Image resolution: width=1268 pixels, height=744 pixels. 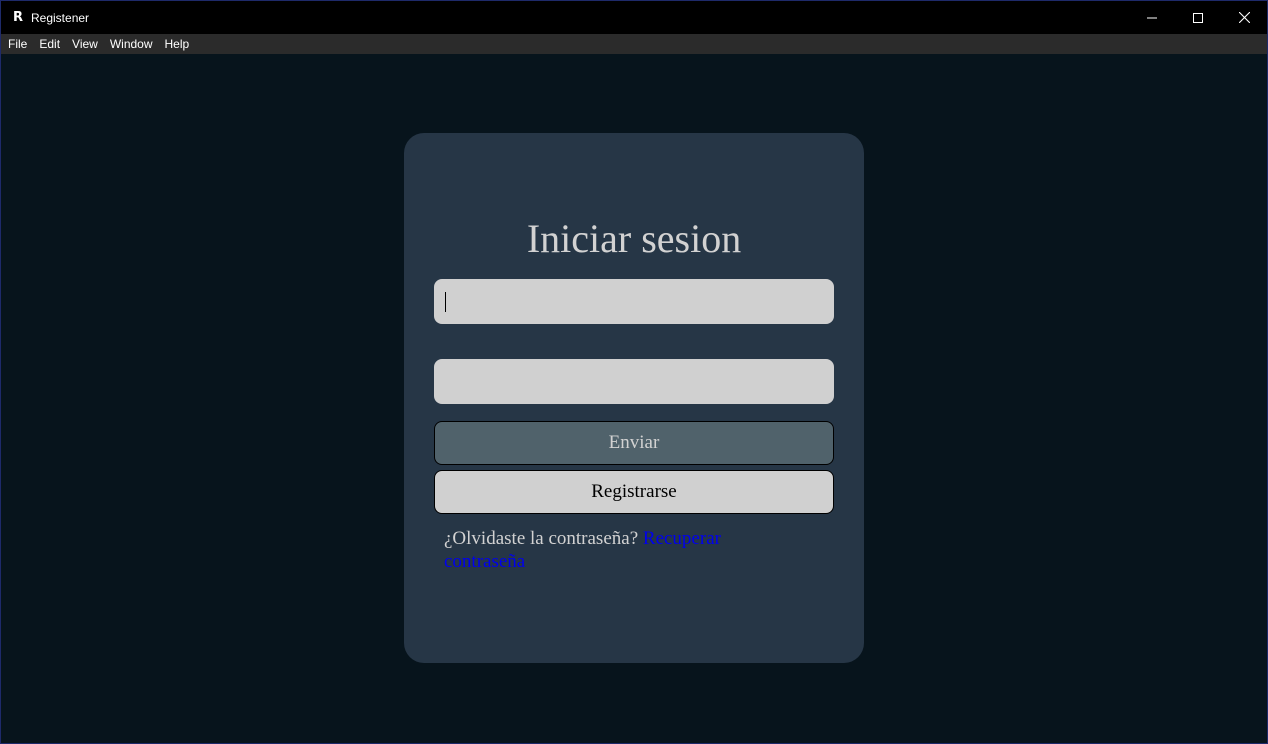 What do you see at coordinates (17, 44) in the screenshot?
I see `menu-file: File` at bounding box center [17, 44].